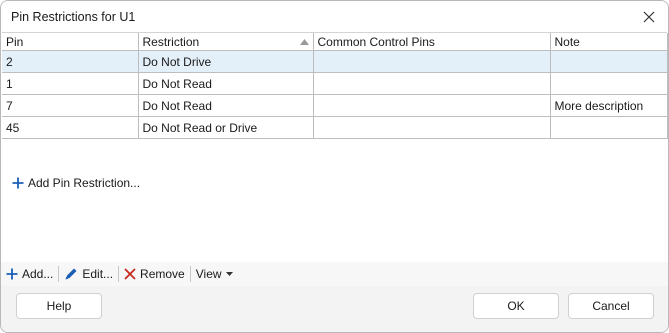  I want to click on ok-button-label: OK, so click(516, 306).